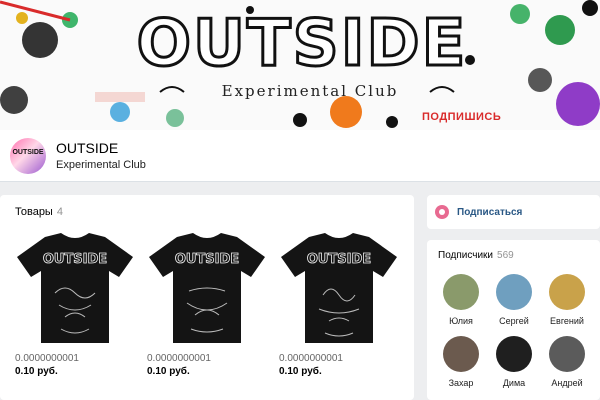  I want to click on products-count: 4, so click(59, 212).